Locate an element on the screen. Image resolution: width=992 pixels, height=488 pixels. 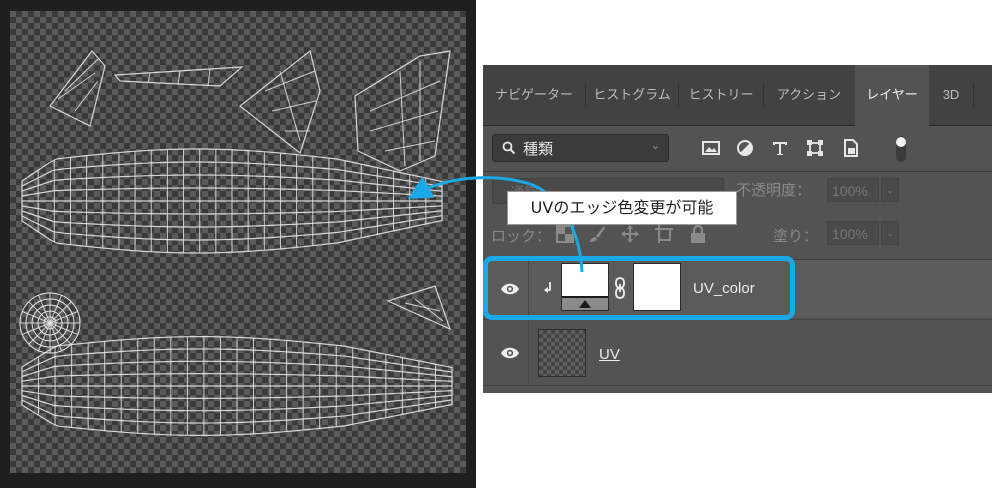
layer-separator is located at coordinates (737, 385).